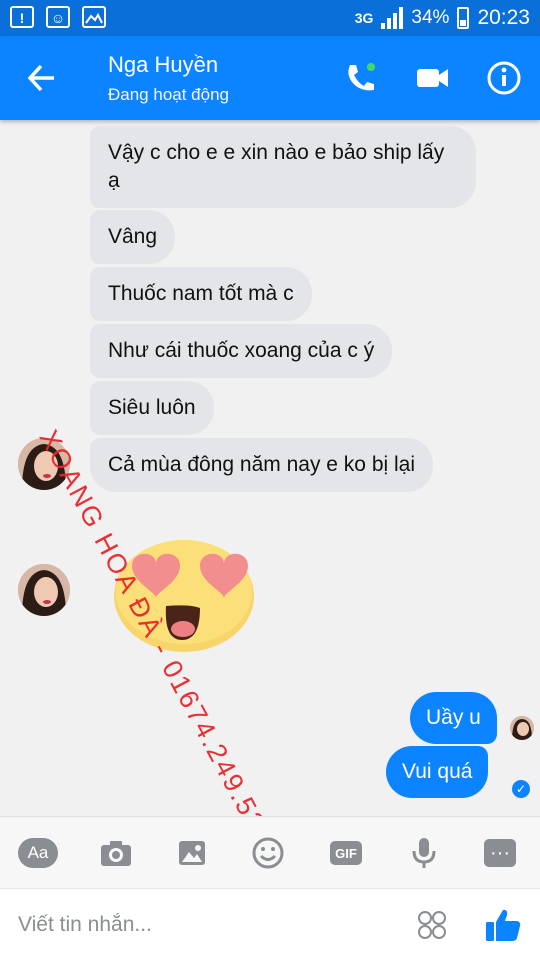 The height and width of the screenshot is (960, 540). What do you see at coordinates (262, 465) in the screenshot?
I see `message-bubble: Cả mùa đông năm nay e ko bị lại` at bounding box center [262, 465].